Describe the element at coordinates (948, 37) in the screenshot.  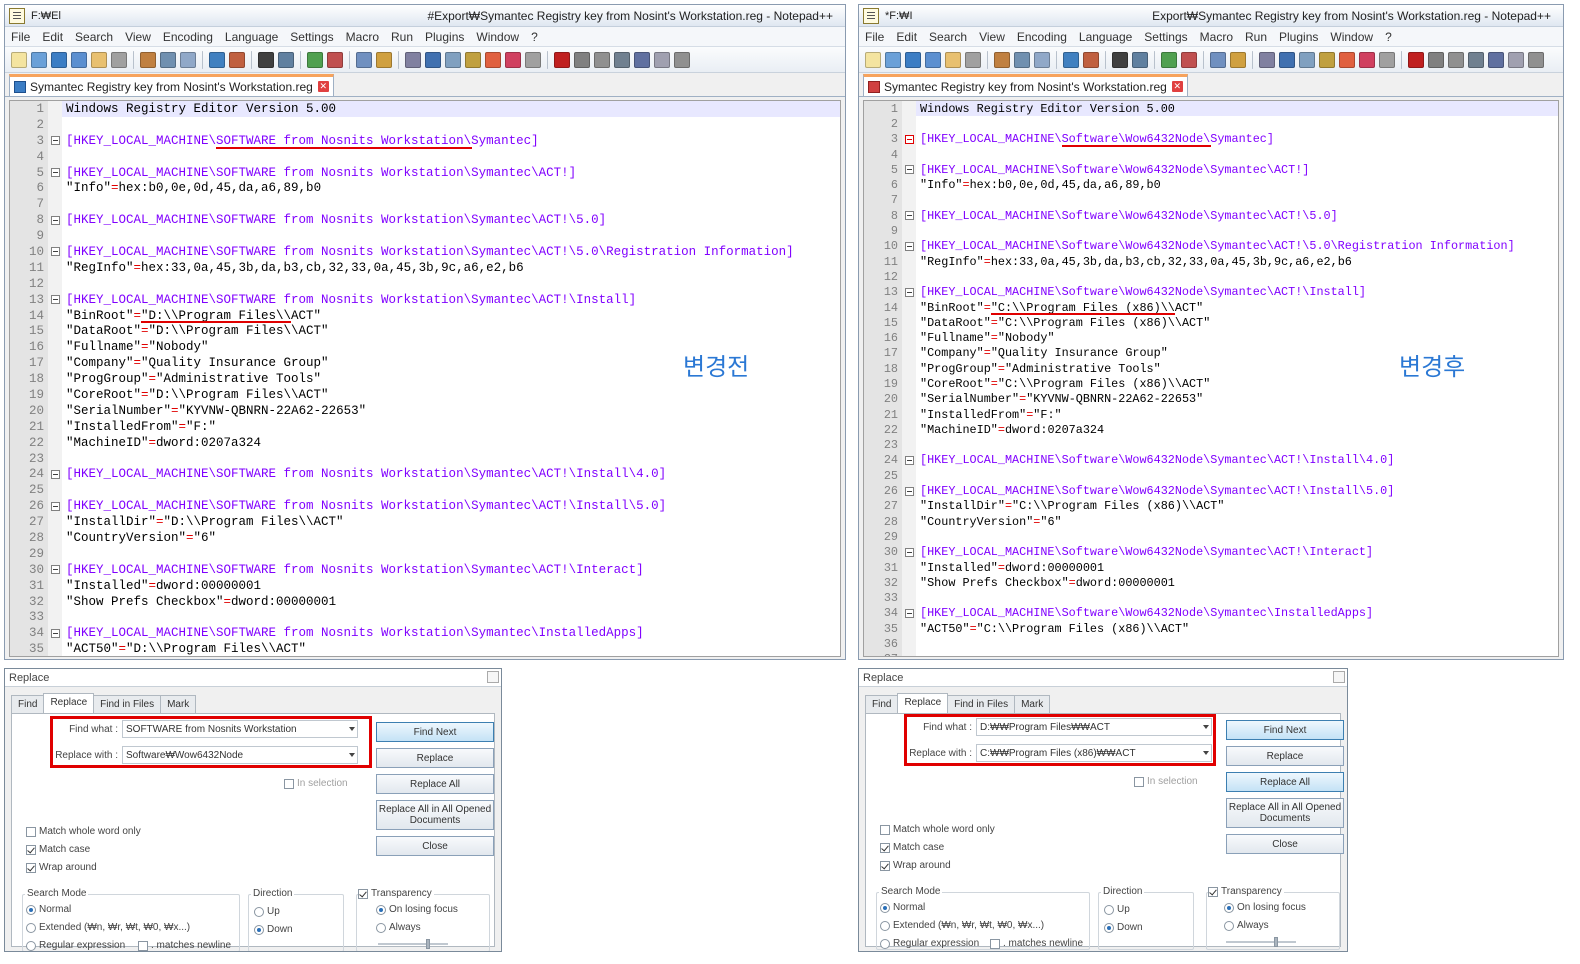
I see `menu-item-search: Search` at that location.